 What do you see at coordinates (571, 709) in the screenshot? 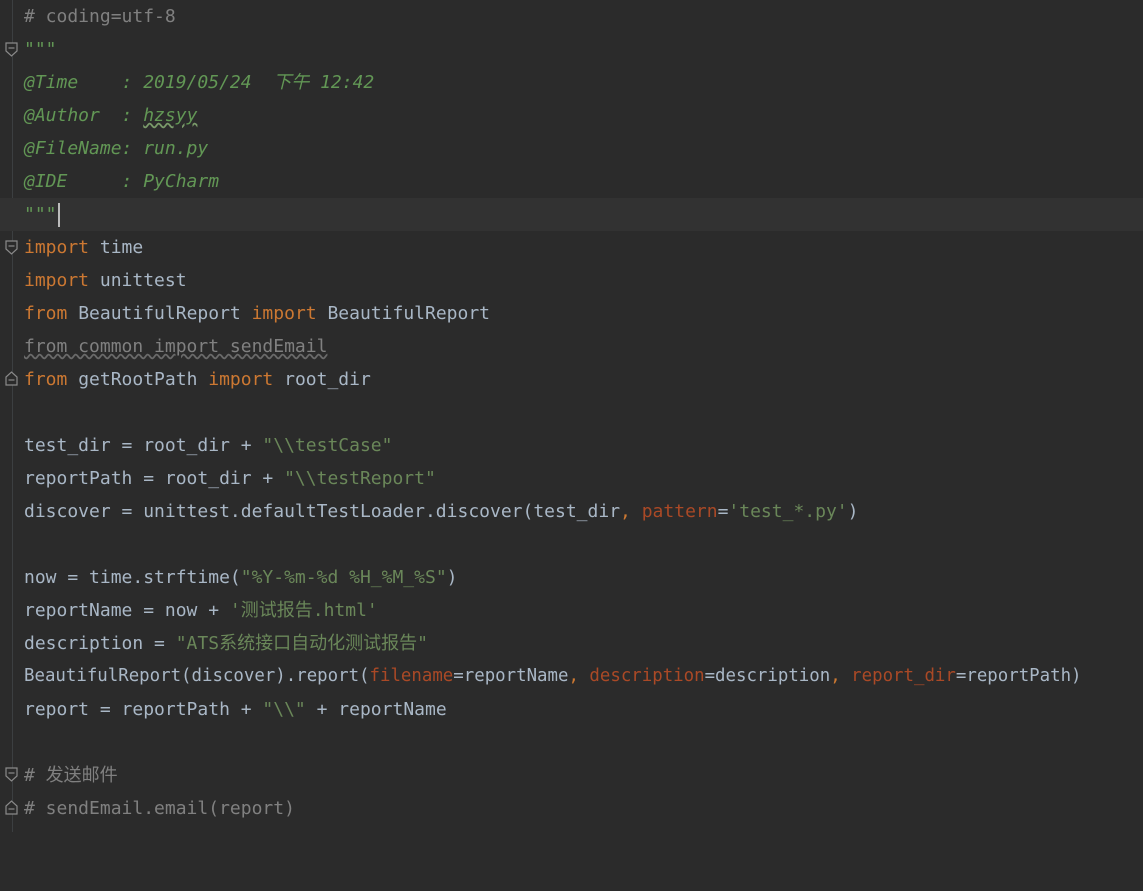
I see `code-line: report = reportPath + "\\" + reportName` at bounding box center [571, 709].